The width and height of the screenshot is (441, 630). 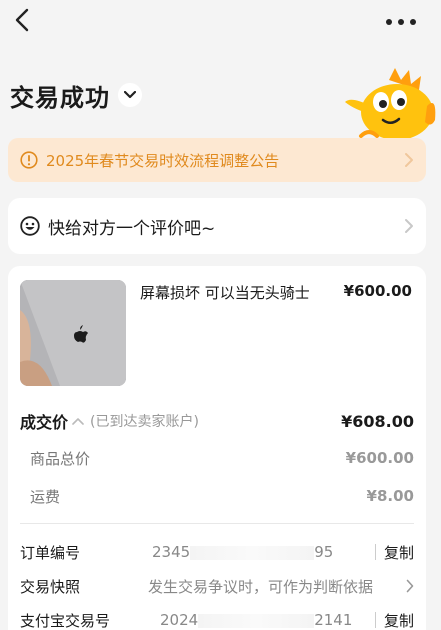 What do you see at coordinates (65, 620) in the screenshot?
I see `alipay-trade-number-label: 支付宝交易号` at bounding box center [65, 620].